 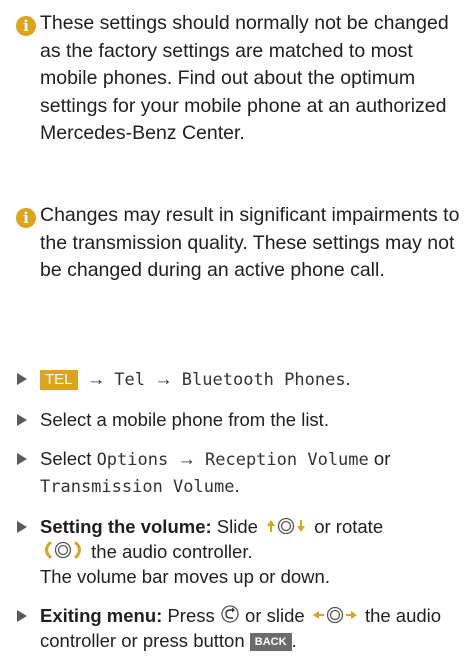 I want to click on menu-item-transmission-volume: Transmission Volume, so click(x=137, y=487).